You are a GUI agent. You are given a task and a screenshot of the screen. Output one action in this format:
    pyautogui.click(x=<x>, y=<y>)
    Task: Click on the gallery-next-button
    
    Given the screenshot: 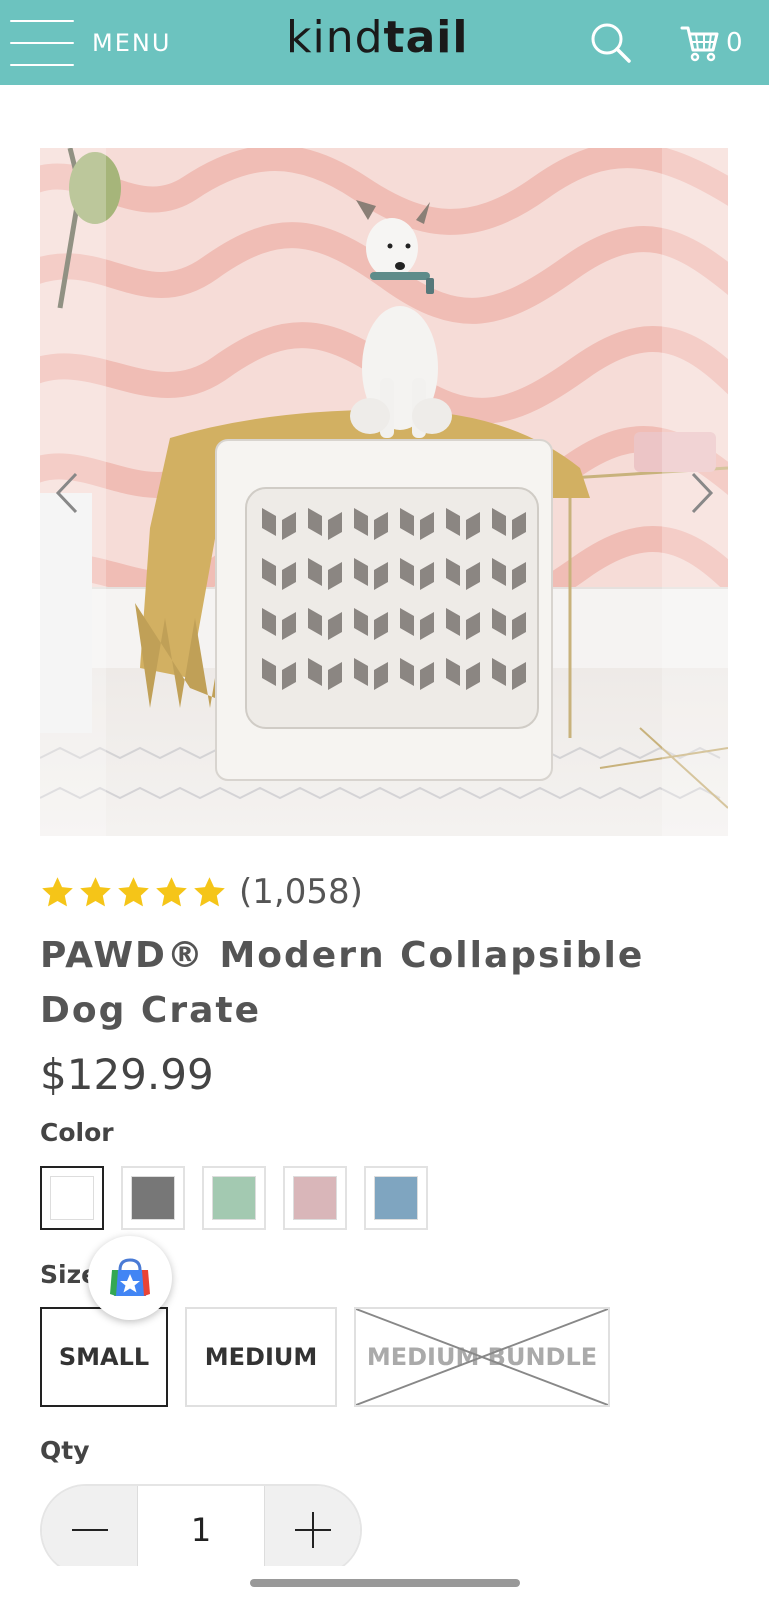 What is the action you would take?
    pyautogui.click(x=701, y=493)
    